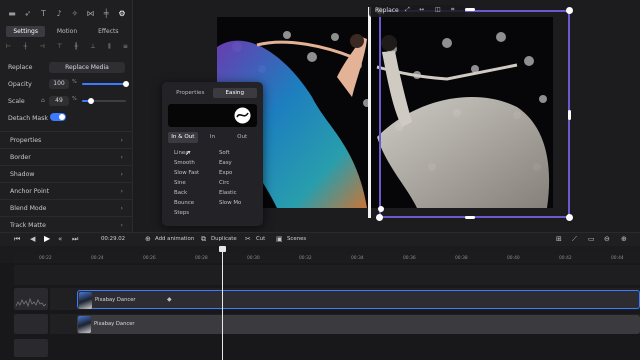 The image size is (640, 360). I want to click on distribute-h-icon: ⫼, so click(109, 47).